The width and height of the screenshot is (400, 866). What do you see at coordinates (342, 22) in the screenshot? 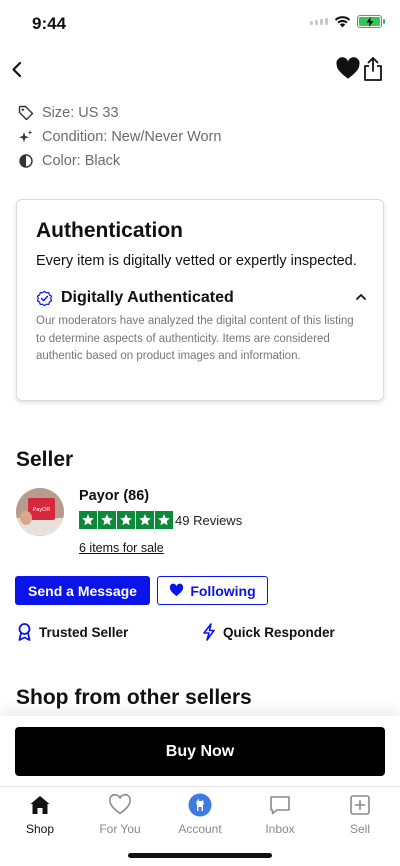
I see `wifi-icon` at bounding box center [342, 22].